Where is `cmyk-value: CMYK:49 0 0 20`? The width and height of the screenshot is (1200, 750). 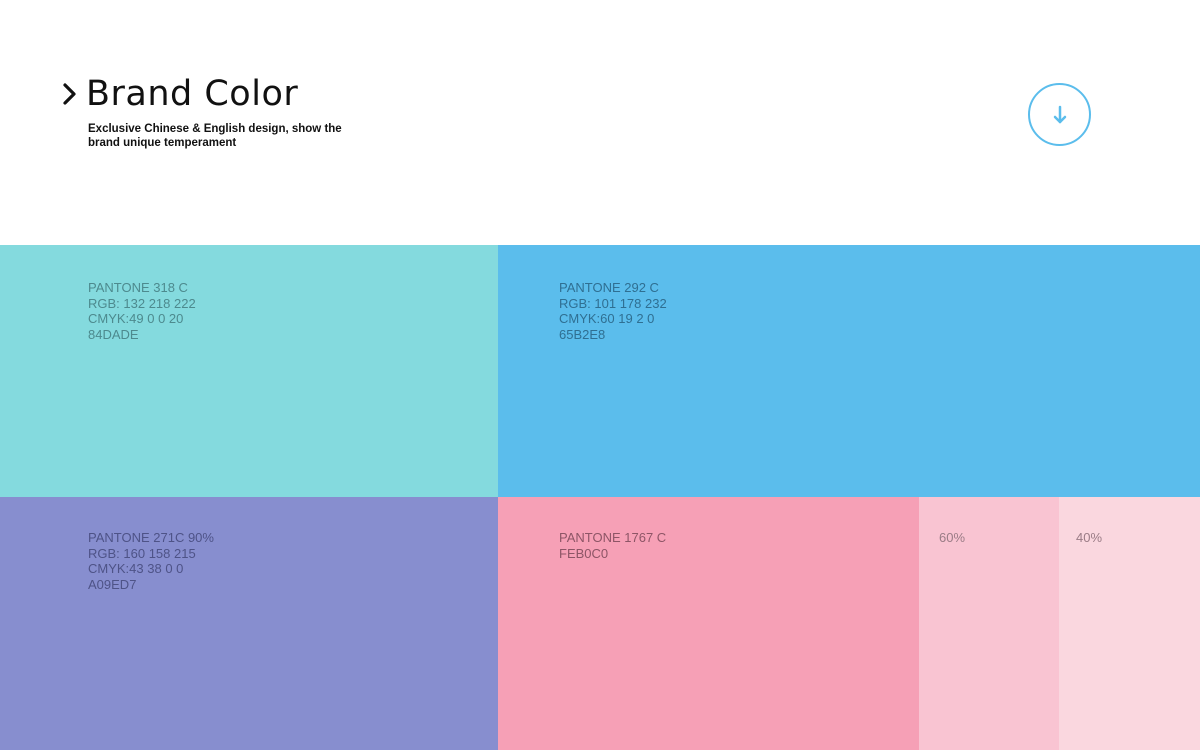 cmyk-value: CMYK:49 0 0 20 is located at coordinates (136, 318).